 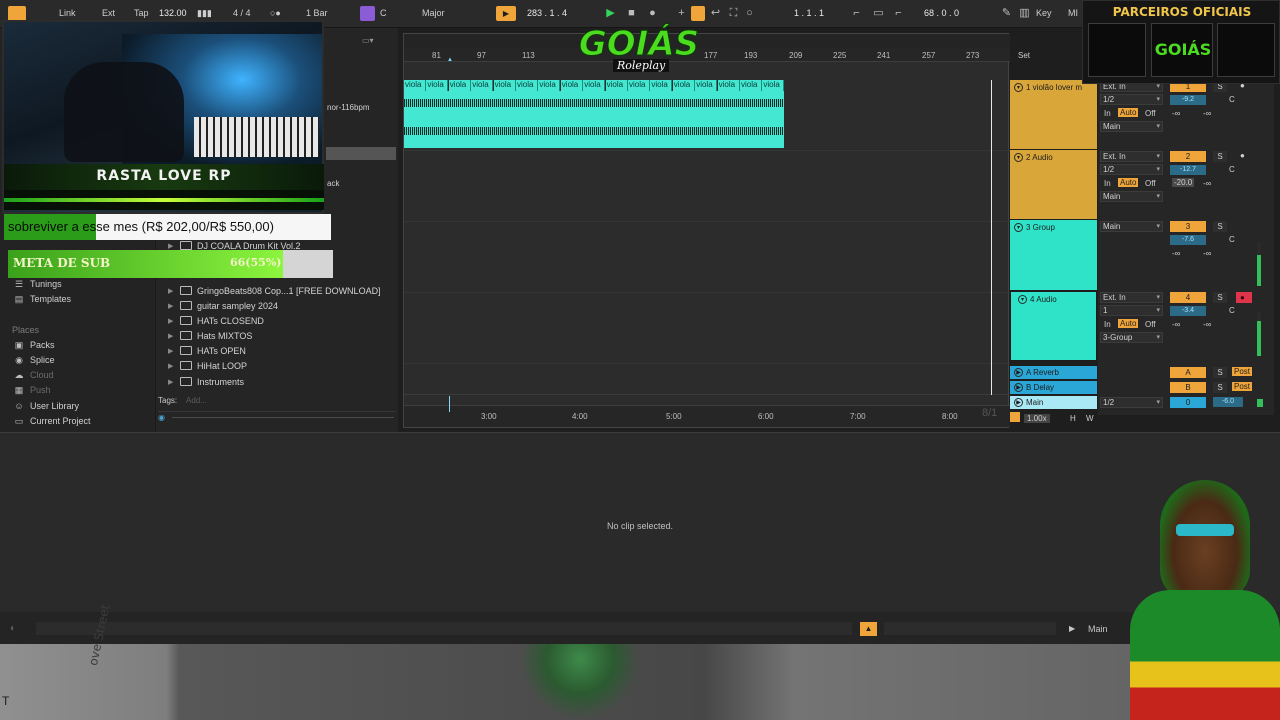 What do you see at coordinates (1040, 227) in the screenshot?
I see `track-name: 3 Group` at bounding box center [1040, 227].